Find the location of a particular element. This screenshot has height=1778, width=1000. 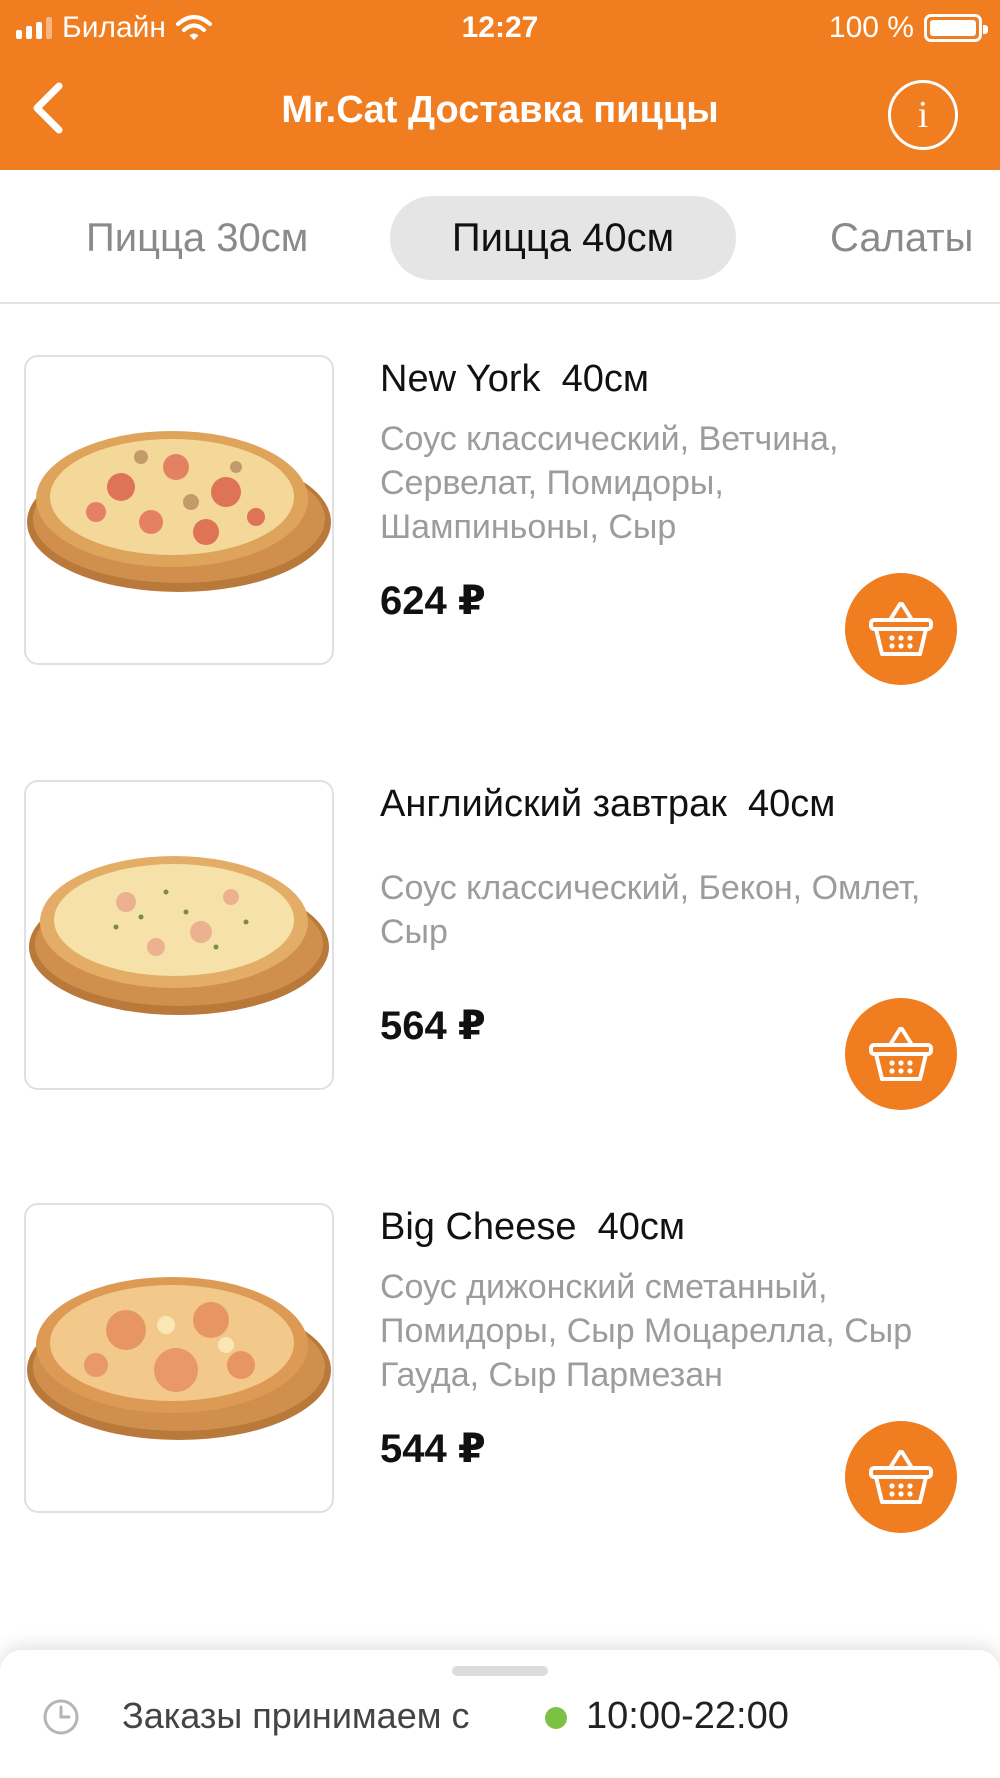

category-tabs: Пицца 30см Пицца 40см Салаты is located at coordinates (500, 237).